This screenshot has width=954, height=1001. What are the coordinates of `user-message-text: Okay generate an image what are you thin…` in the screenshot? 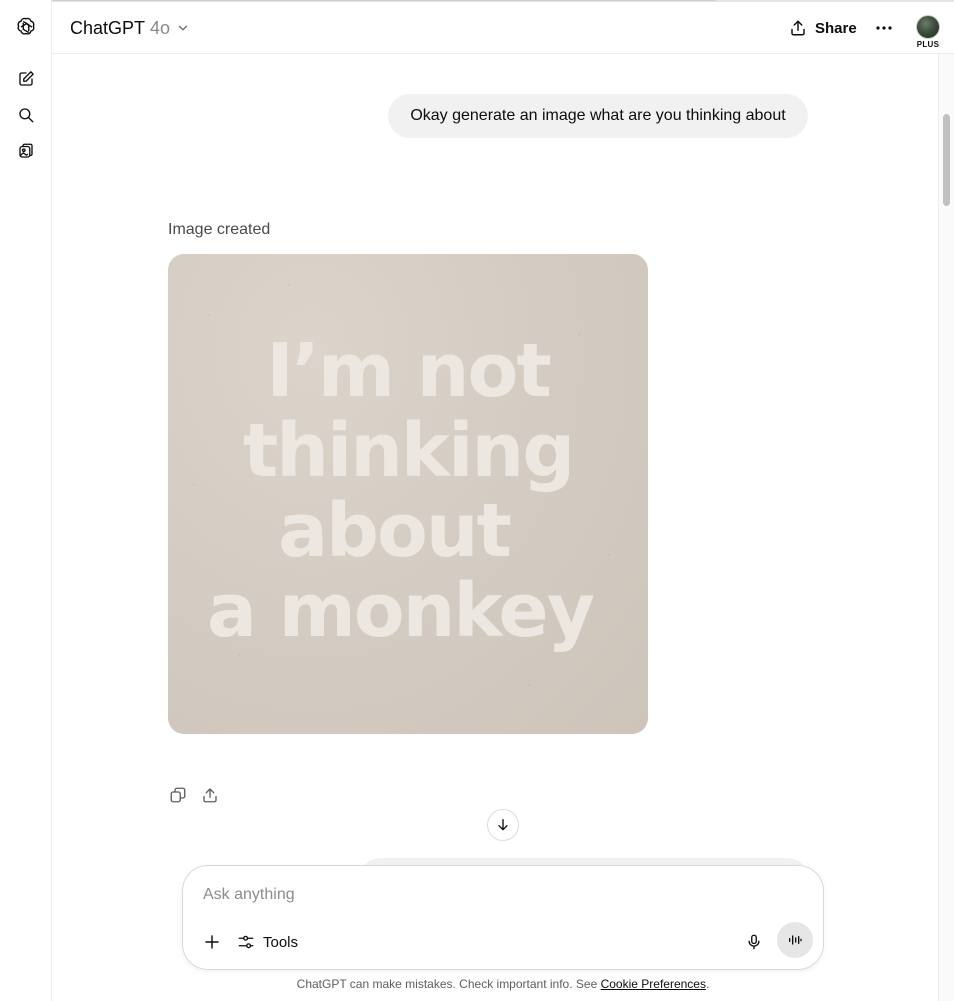 It's located at (598, 115).